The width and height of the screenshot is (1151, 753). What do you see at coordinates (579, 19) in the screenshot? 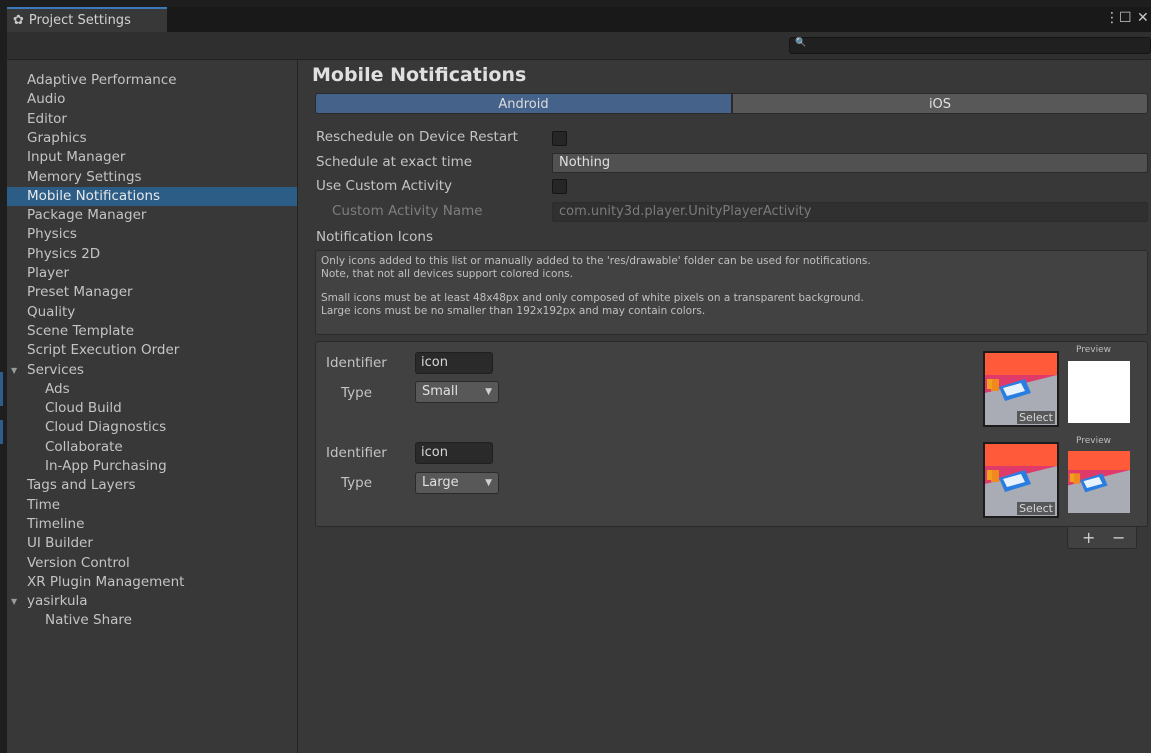
I see `title-bar: ✿ Project Settings ⋮ ☐ ✕` at bounding box center [579, 19].